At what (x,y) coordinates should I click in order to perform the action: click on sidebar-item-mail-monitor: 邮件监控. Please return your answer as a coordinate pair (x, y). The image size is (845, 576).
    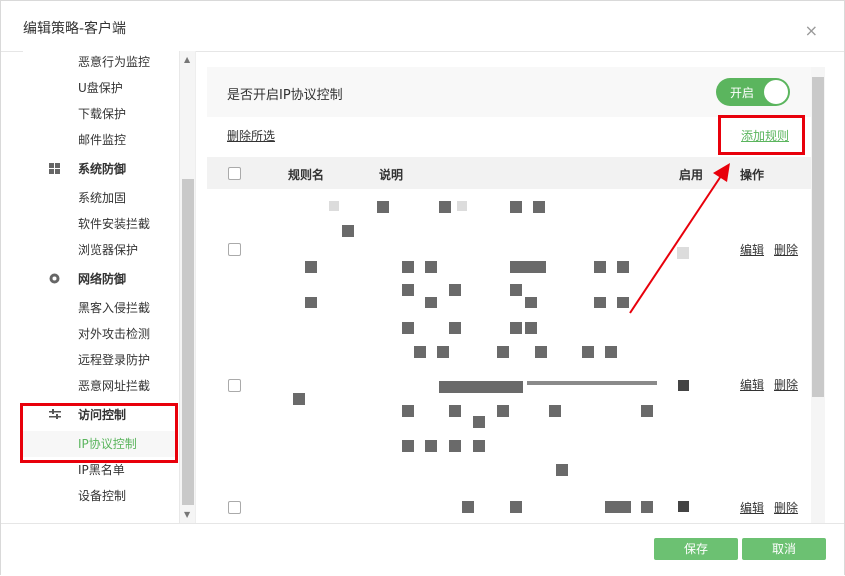
    Looking at the image, I should click on (100, 140).